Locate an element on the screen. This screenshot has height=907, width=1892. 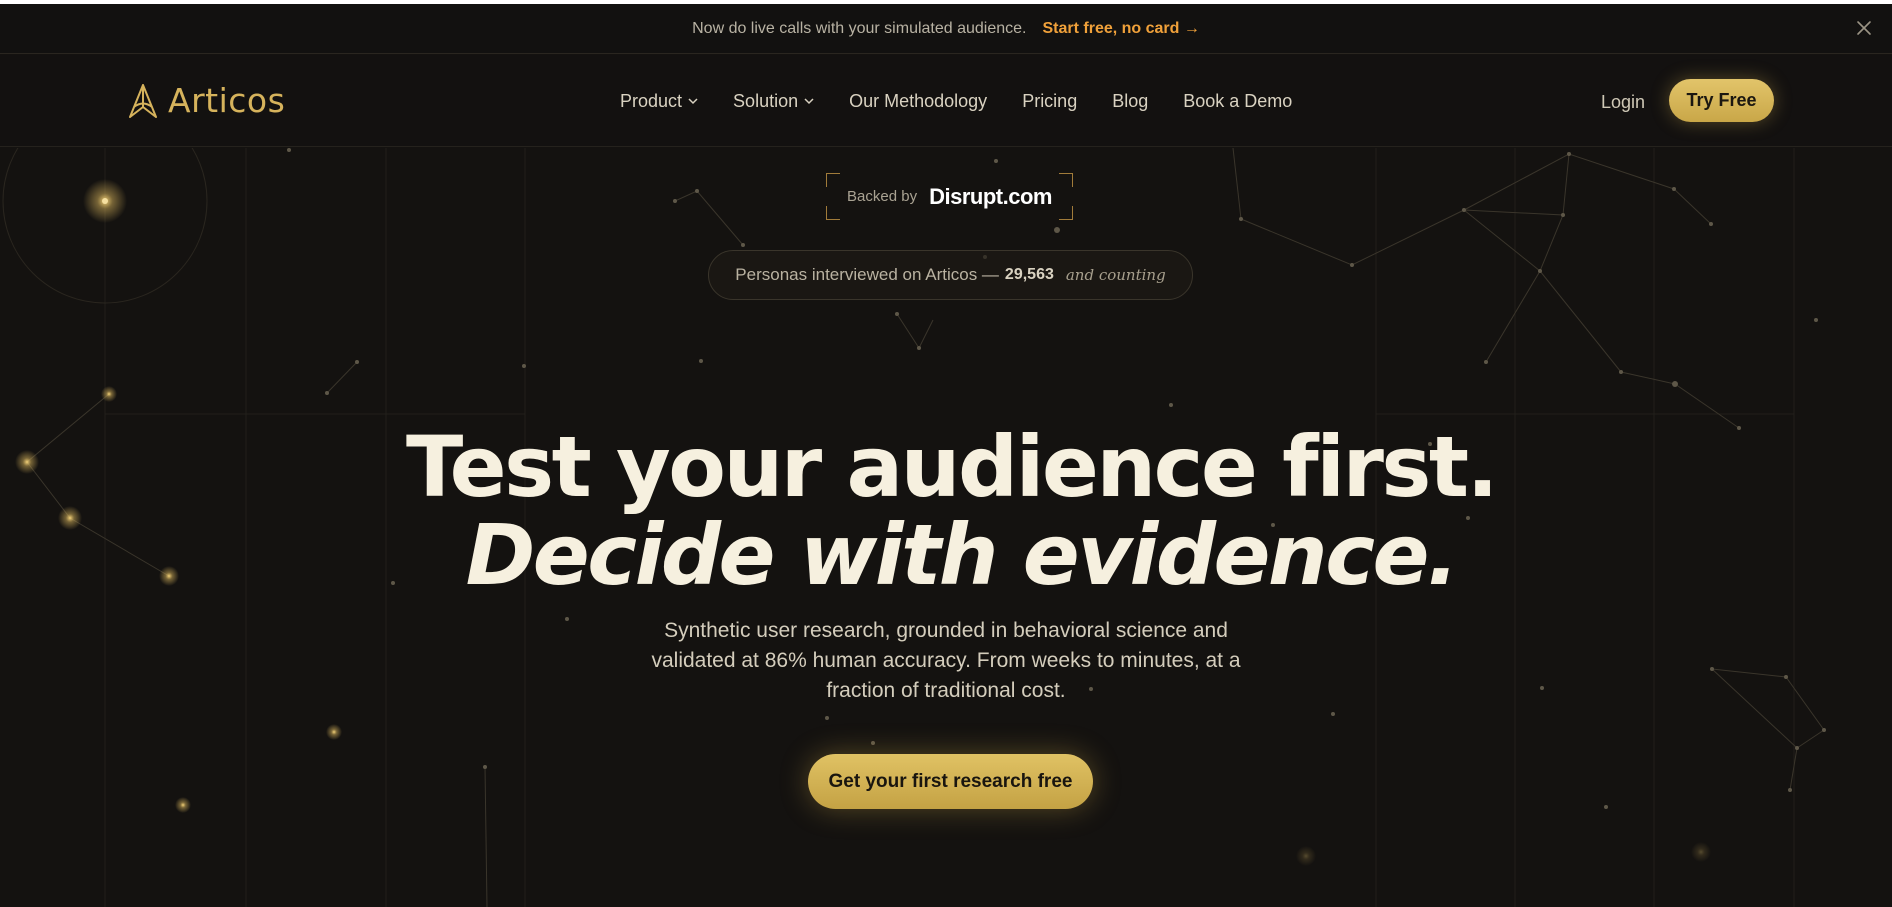
counter-value: 29,563 is located at coordinates (1029, 274).